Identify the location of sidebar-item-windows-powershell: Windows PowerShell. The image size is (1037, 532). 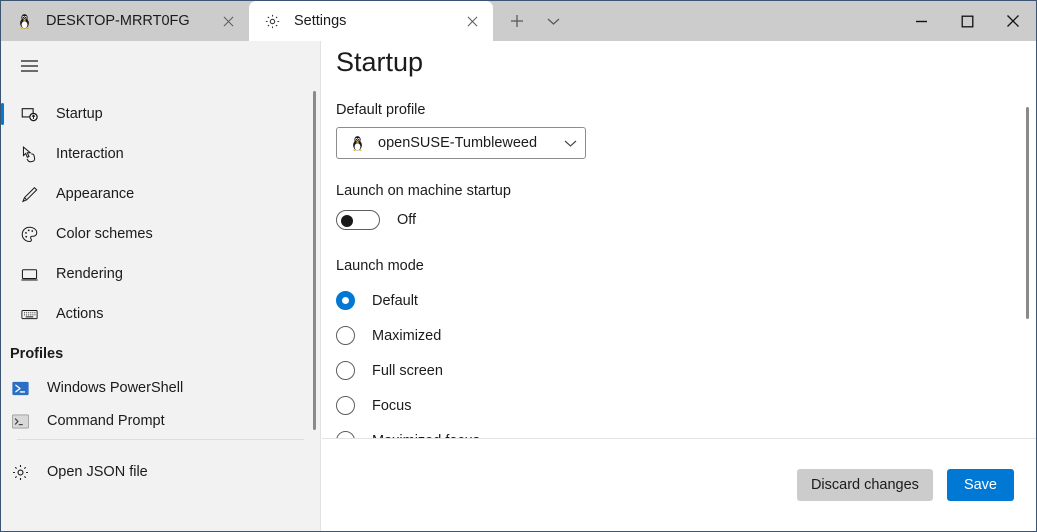
(160, 388).